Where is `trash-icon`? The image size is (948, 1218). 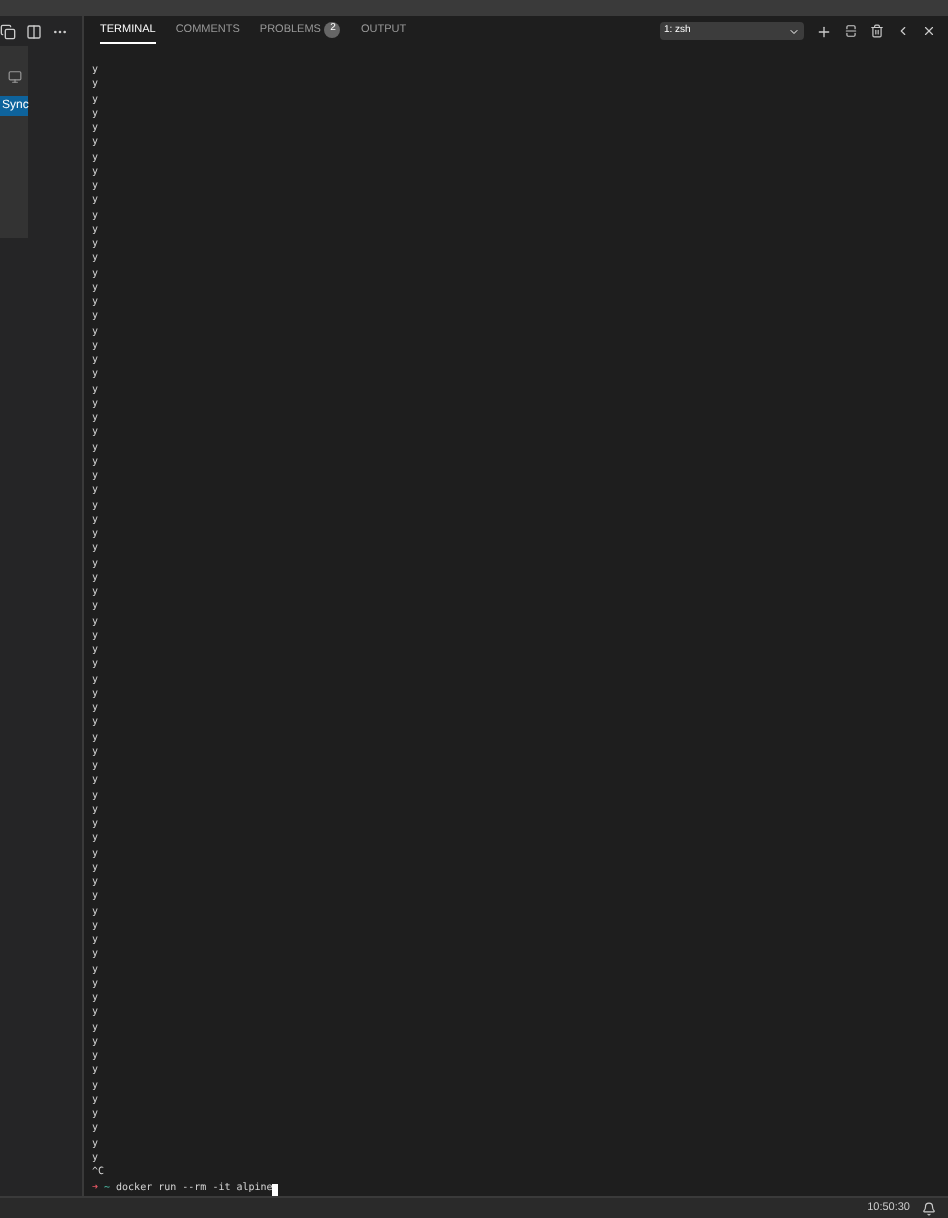 trash-icon is located at coordinates (877, 31).